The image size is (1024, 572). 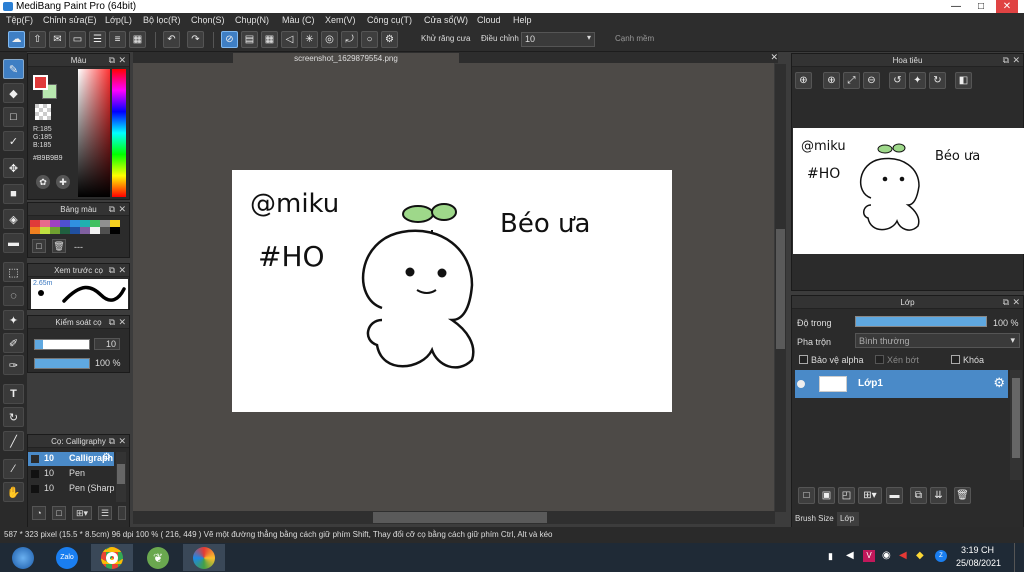 I want to click on share-icon: ⇧, so click(x=37, y=39).